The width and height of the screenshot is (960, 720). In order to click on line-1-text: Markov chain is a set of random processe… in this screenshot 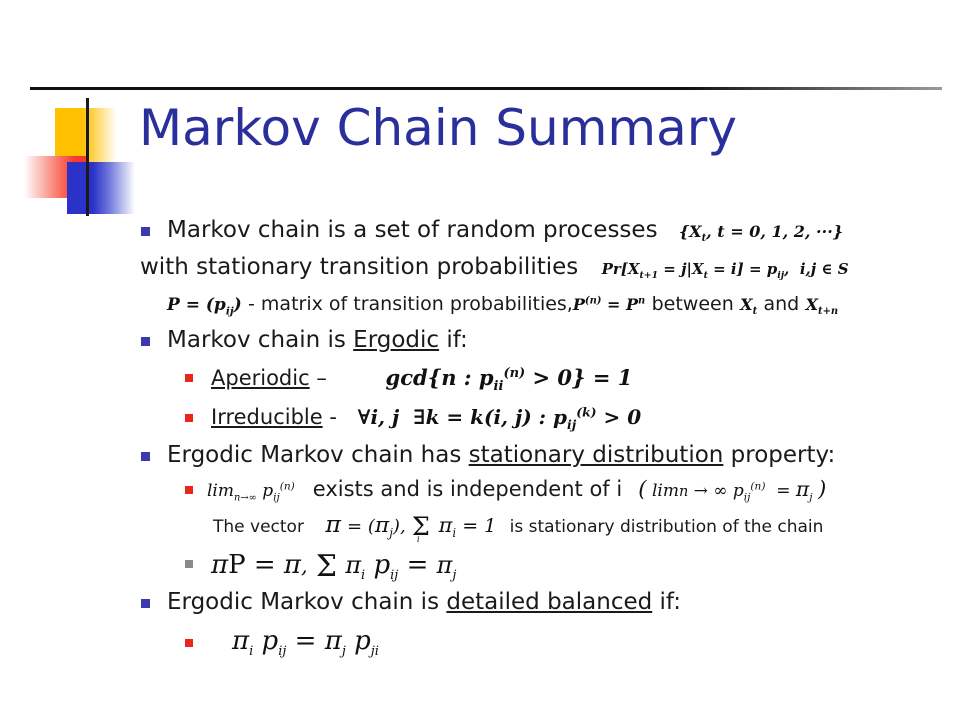, I will do `click(412, 230)`.